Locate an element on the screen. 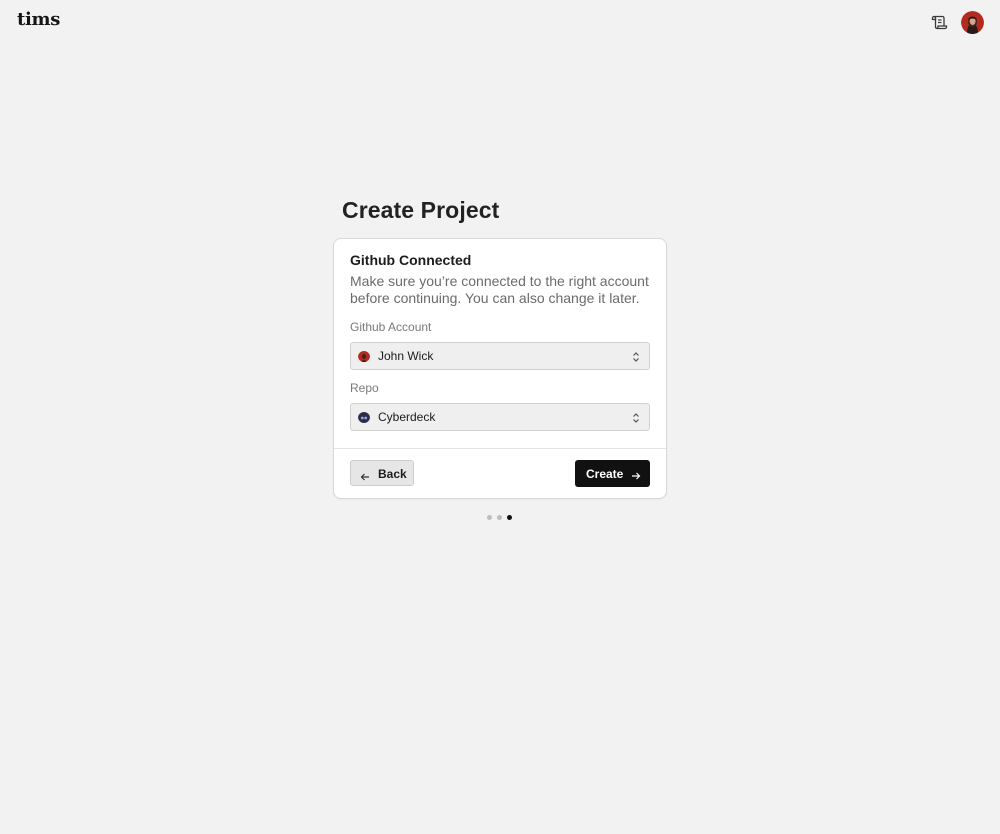  github-account-value: John Wick is located at coordinates (406, 356).